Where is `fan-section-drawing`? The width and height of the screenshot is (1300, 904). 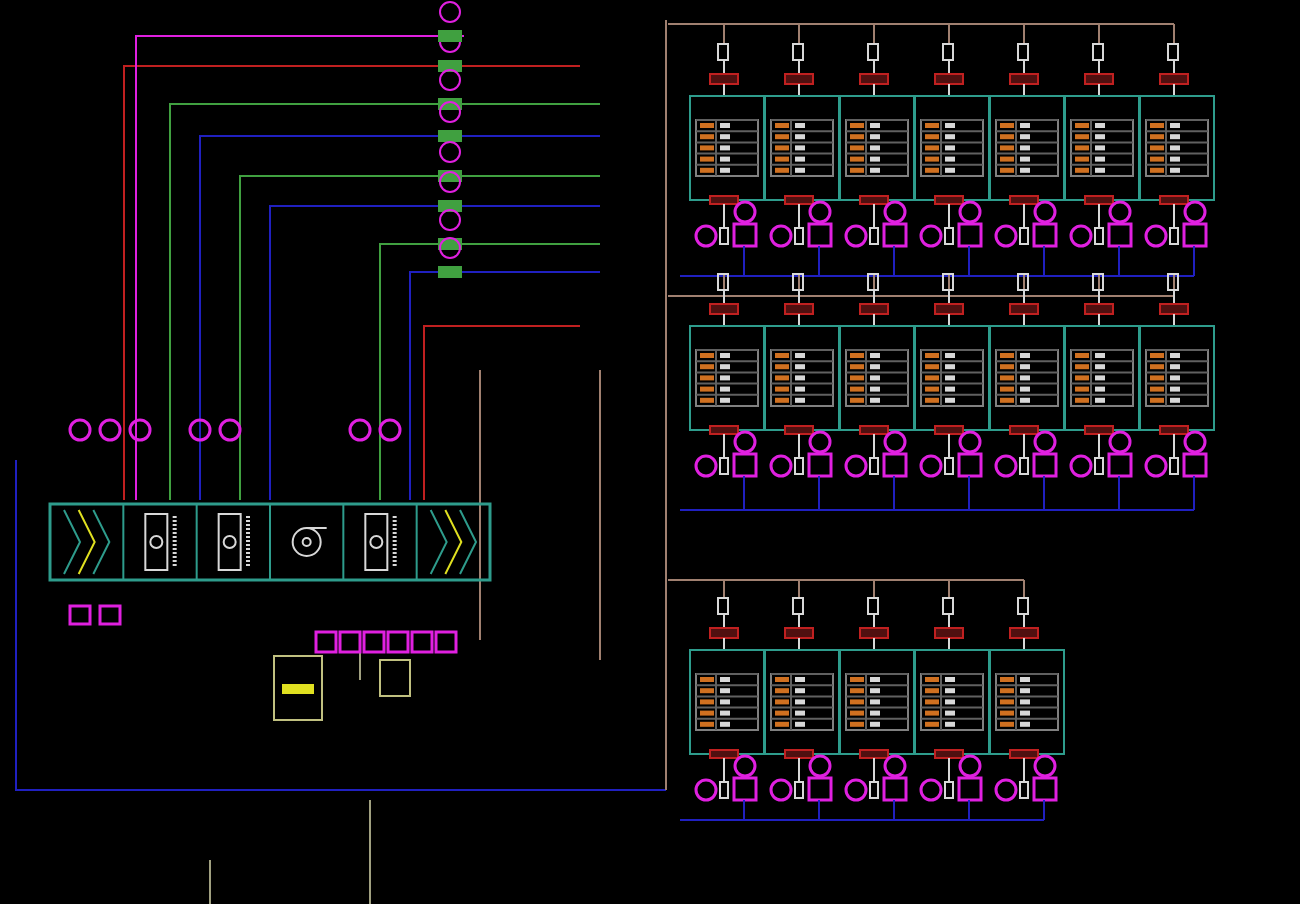 fan-section-drawing is located at coordinates (309, 542).